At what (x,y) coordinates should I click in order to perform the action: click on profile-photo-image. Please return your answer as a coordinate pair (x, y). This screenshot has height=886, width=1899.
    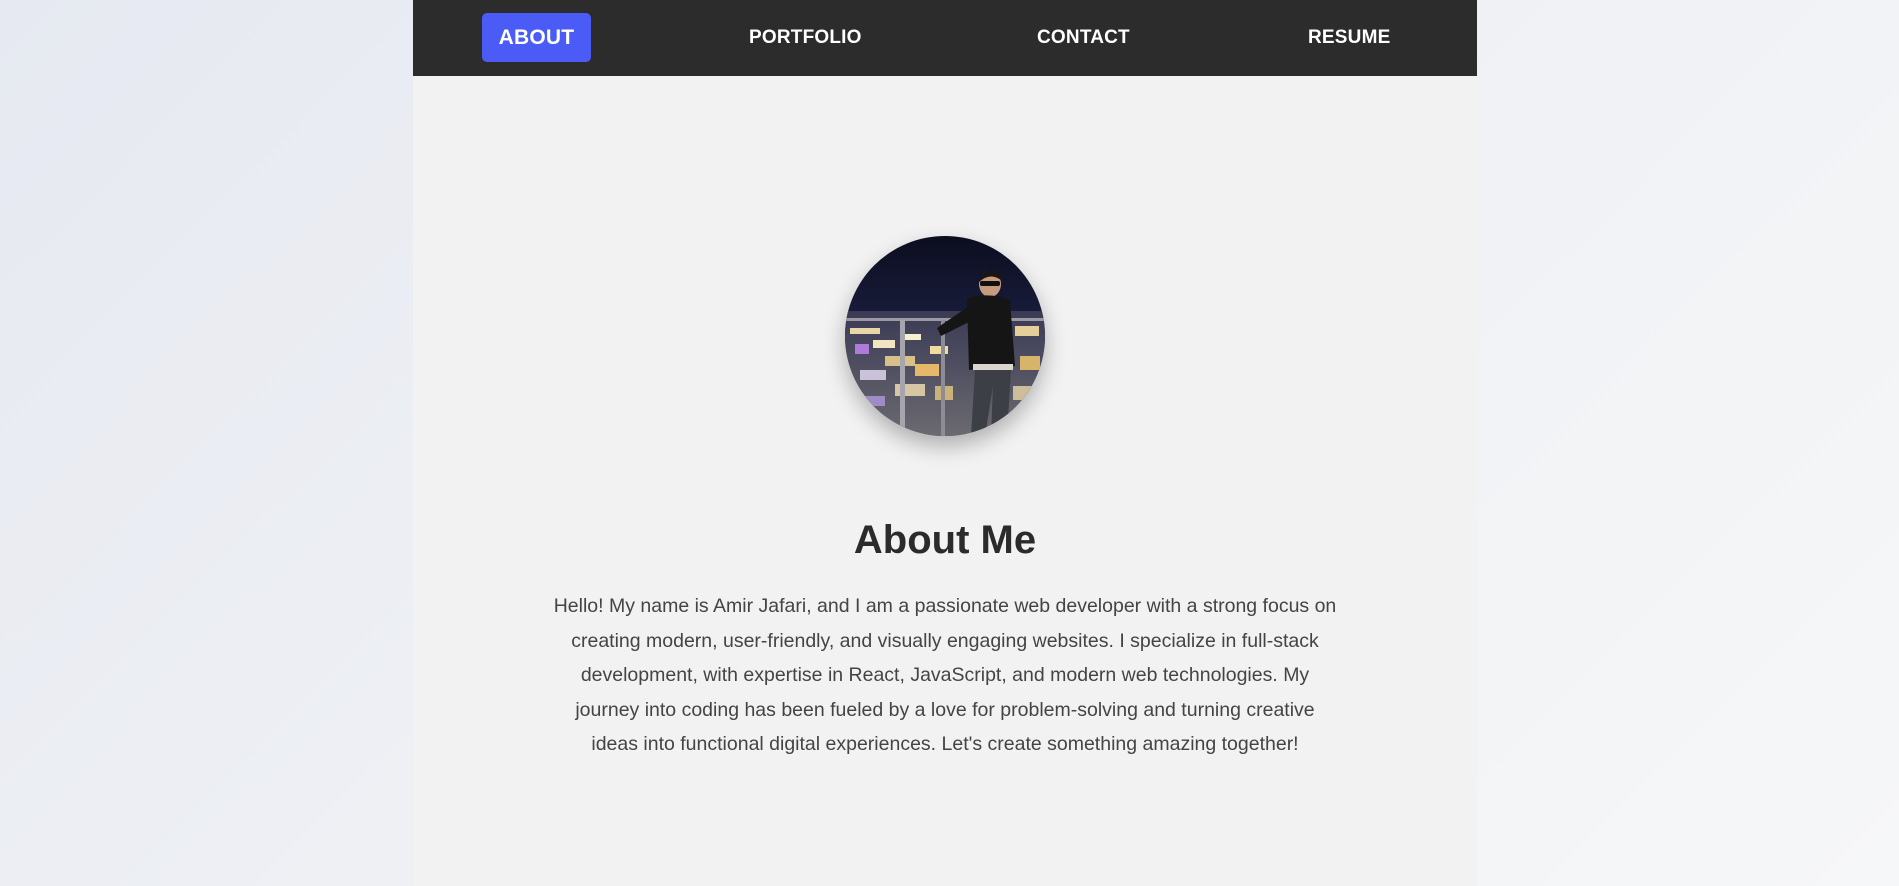
    Looking at the image, I should click on (945, 336).